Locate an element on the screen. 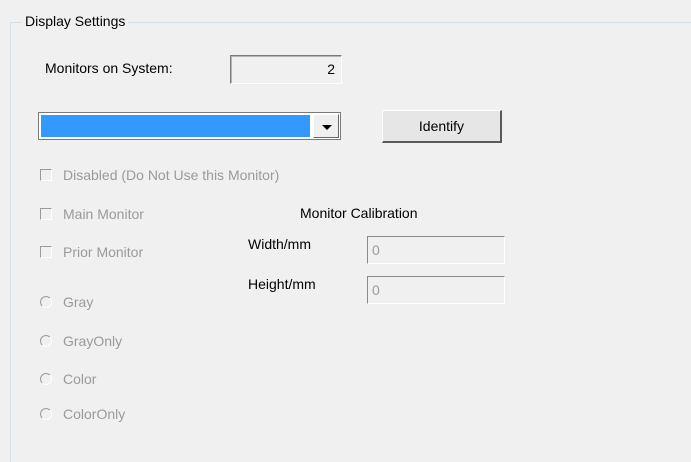 This screenshot has width=691, height=462. width-label: Width/mm is located at coordinates (279, 244).